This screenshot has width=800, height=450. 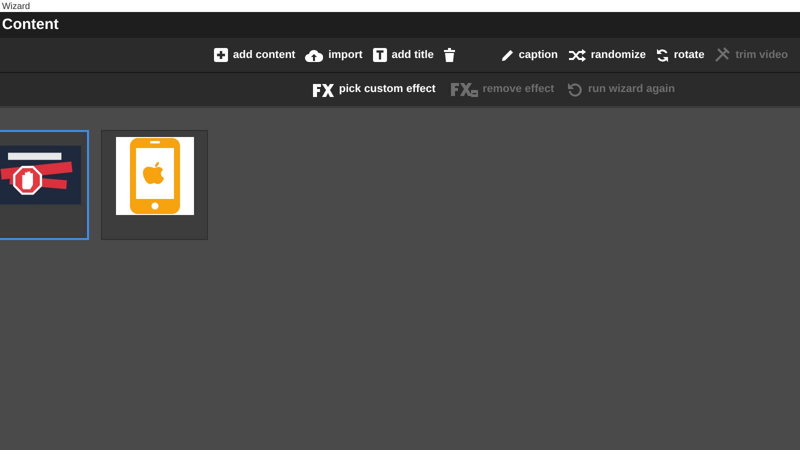 I want to click on toolbar-button: randomize, so click(x=607, y=55).